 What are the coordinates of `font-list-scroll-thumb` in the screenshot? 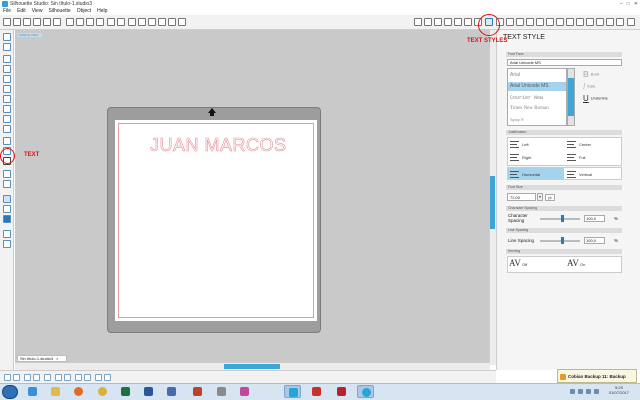 It's located at (571, 97).